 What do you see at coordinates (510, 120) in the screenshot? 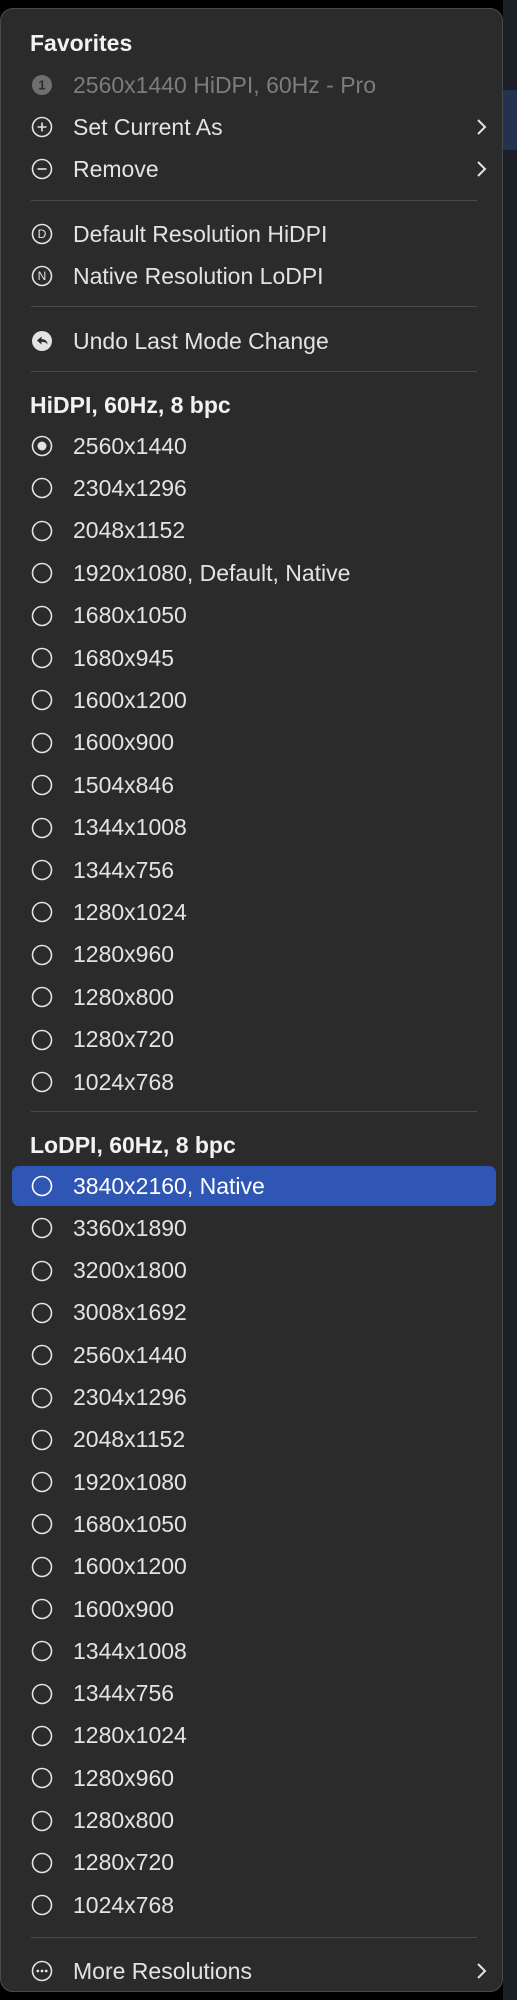
I see `background-accent` at bounding box center [510, 120].